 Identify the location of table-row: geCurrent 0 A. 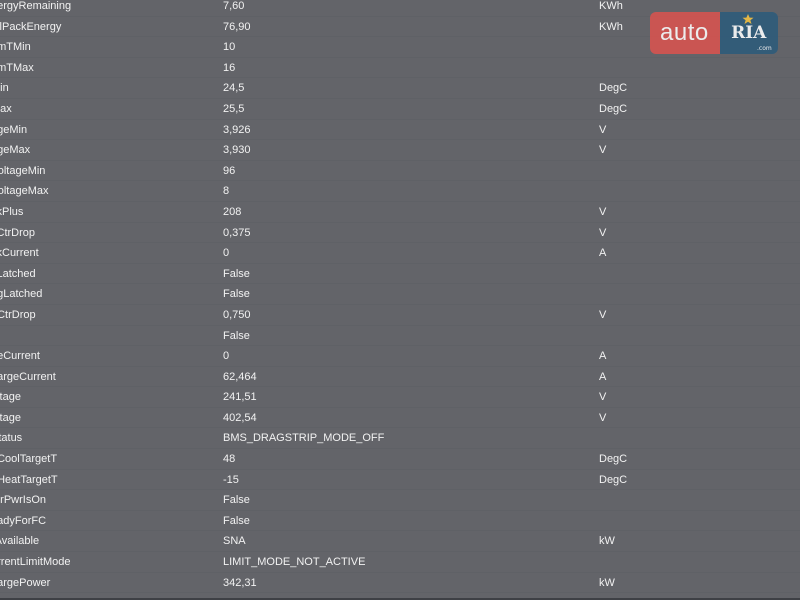
(400, 356).